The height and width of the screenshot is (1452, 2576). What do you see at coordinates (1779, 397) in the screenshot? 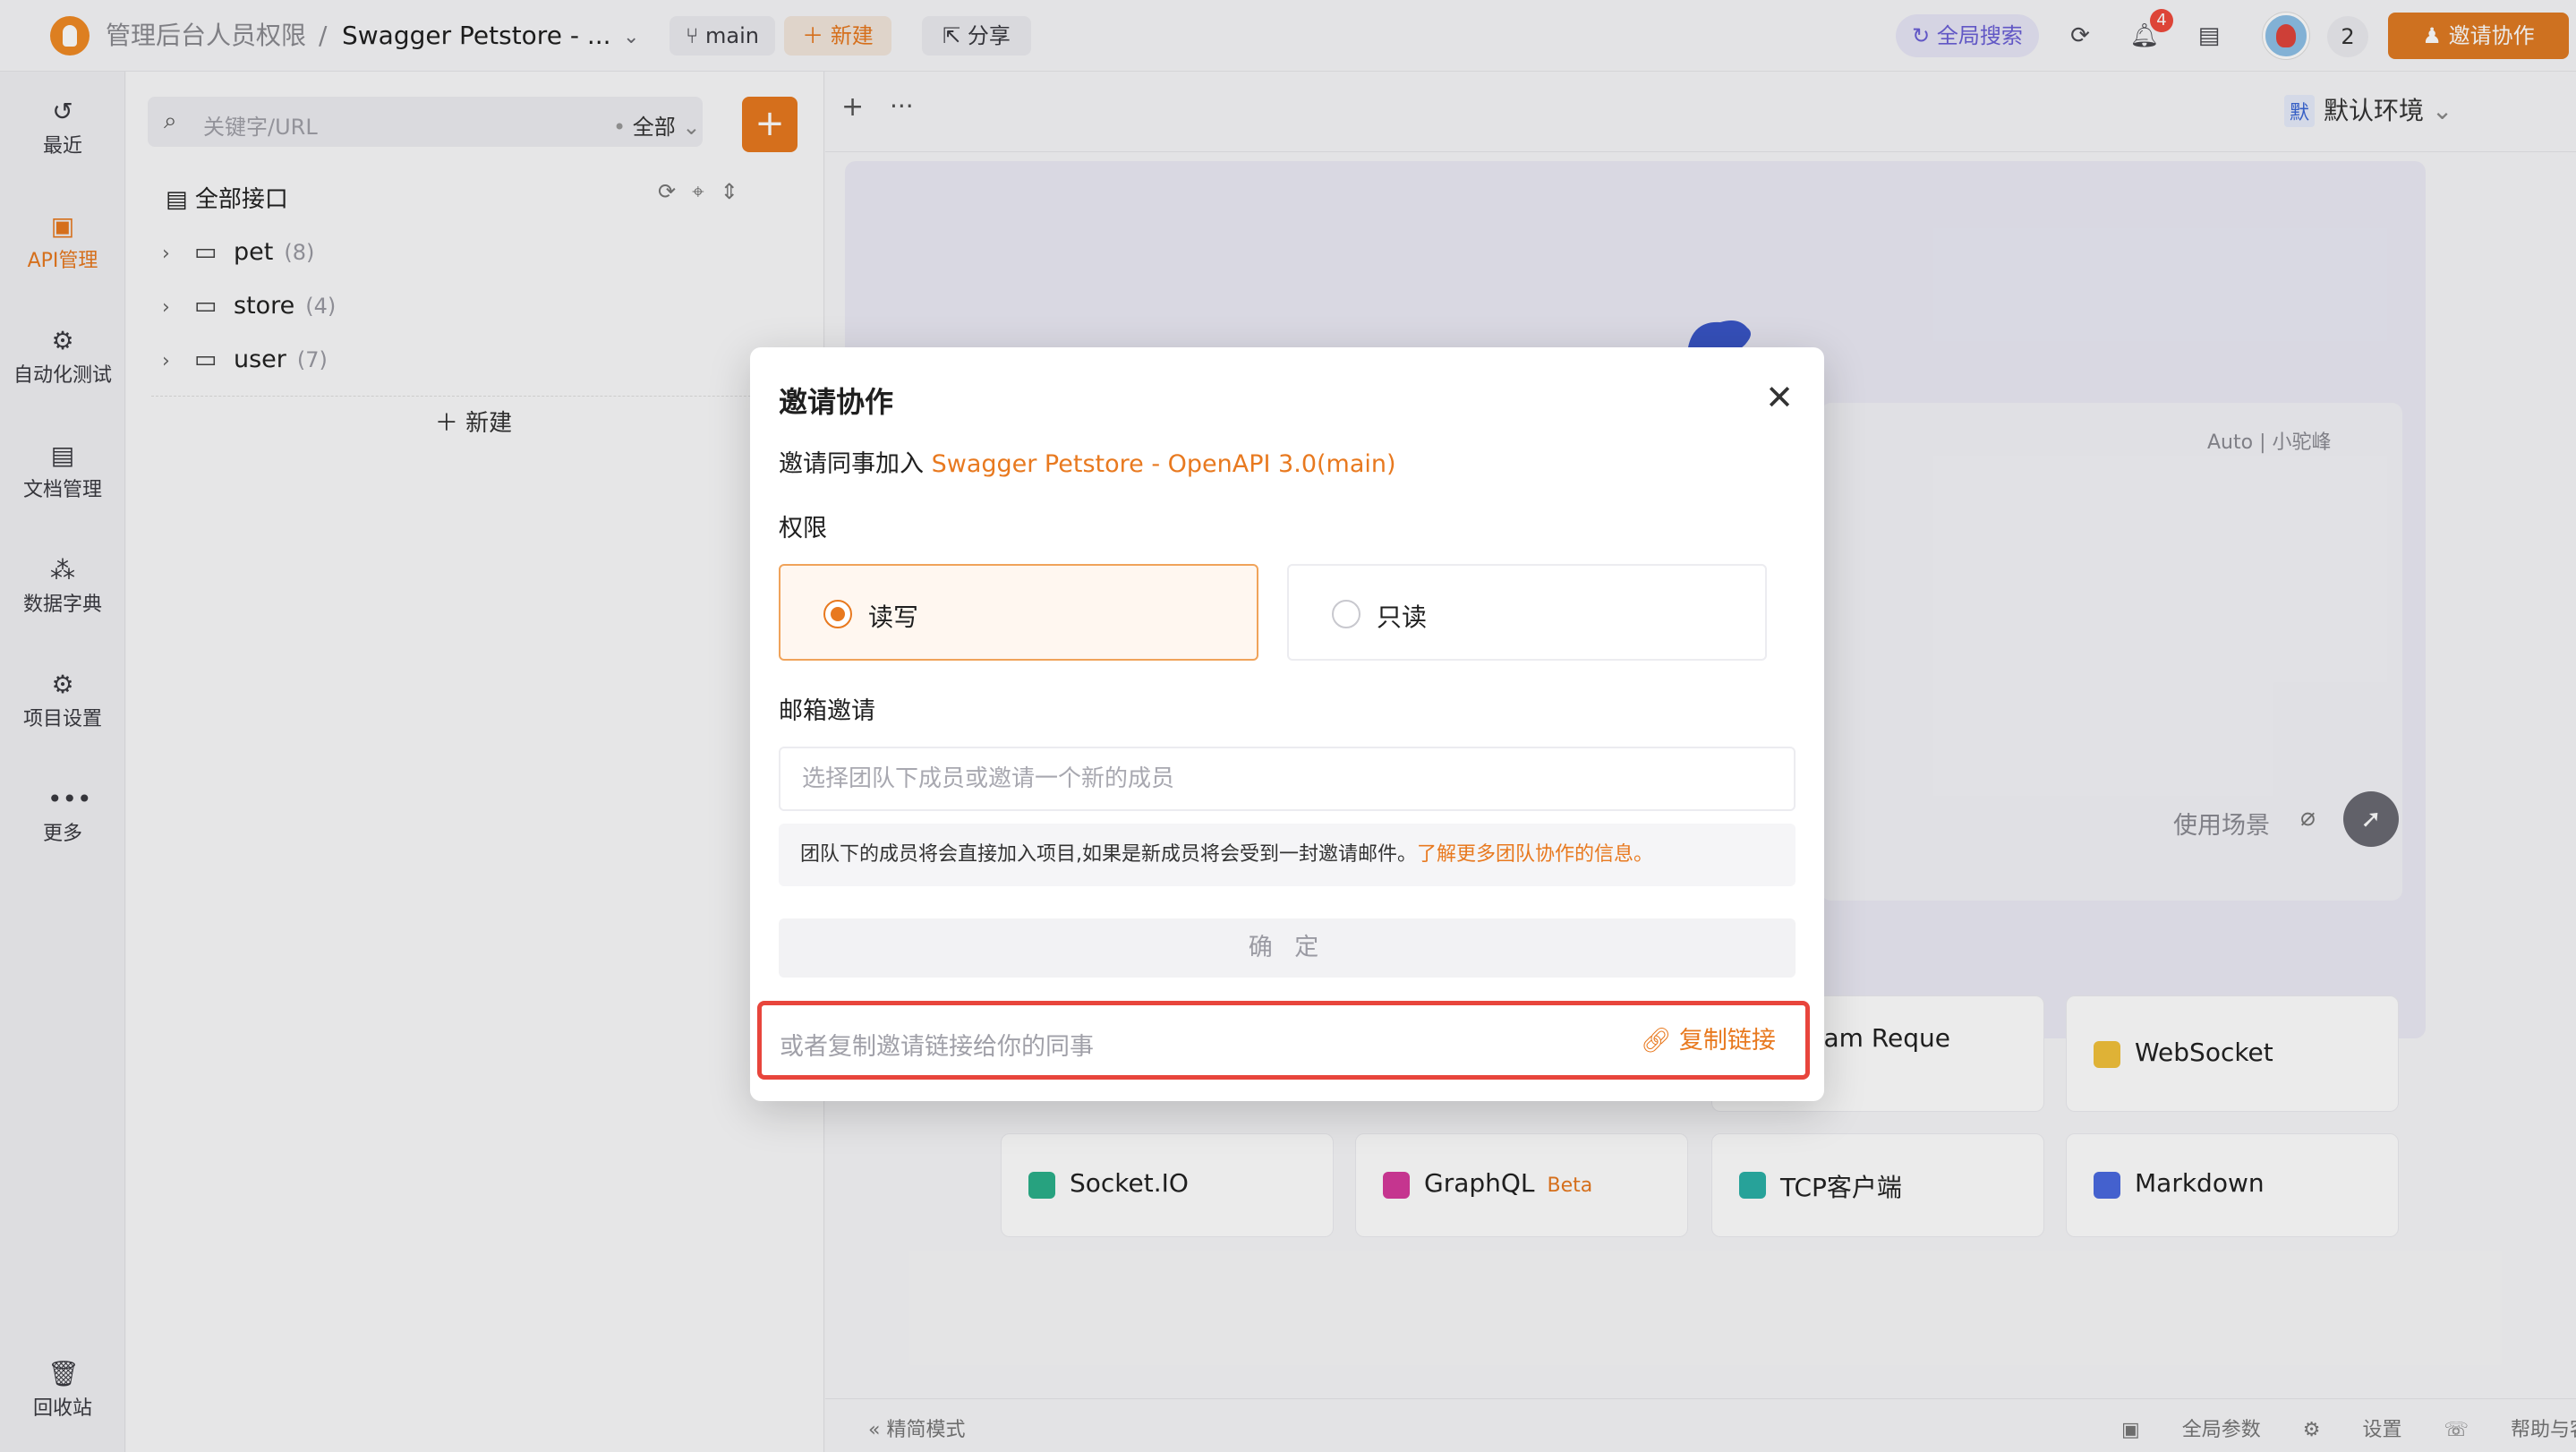
I see `close-icon: ✕` at bounding box center [1779, 397].